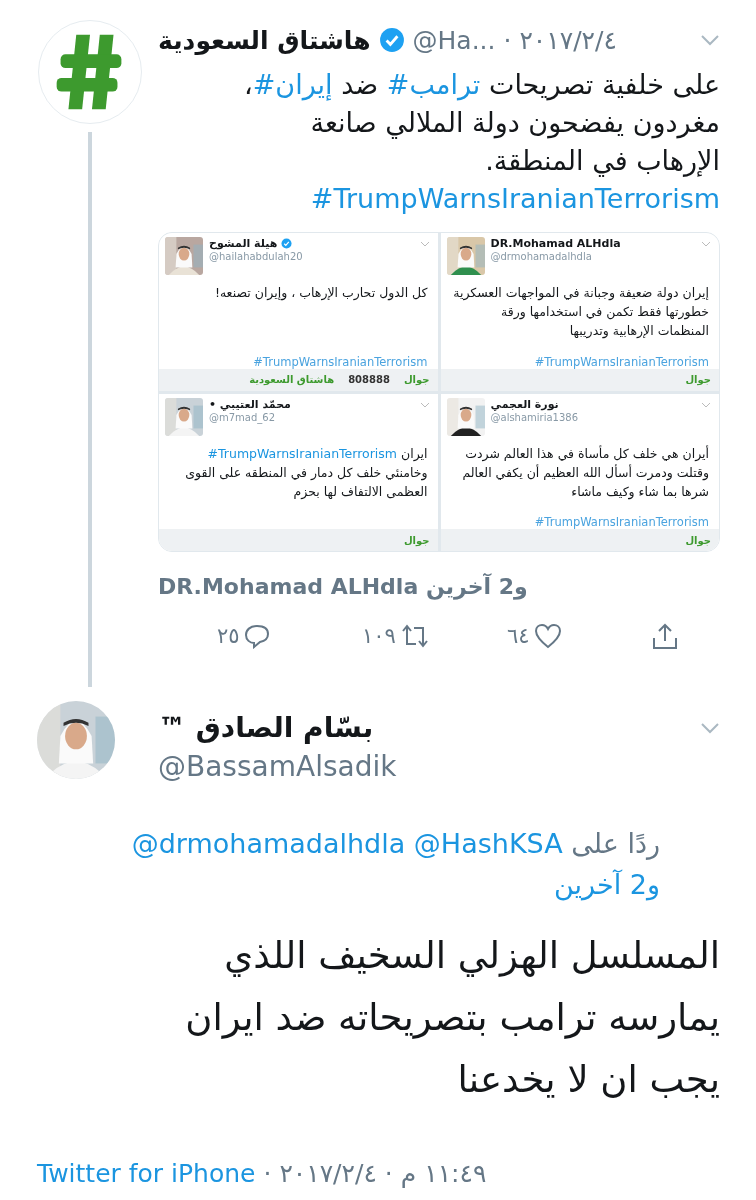 The width and height of the screenshot is (756, 1200). What do you see at coordinates (228, 636) in the screenshot?
I see `count: ٢٥` at bounding box center [228, 636].